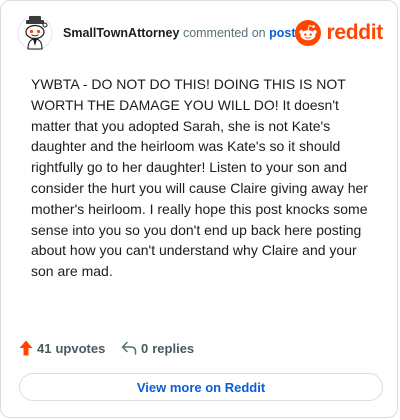 This screenshot has width=400, height=420. I want to click on replies-count: 0 replies, so click(157, 348).